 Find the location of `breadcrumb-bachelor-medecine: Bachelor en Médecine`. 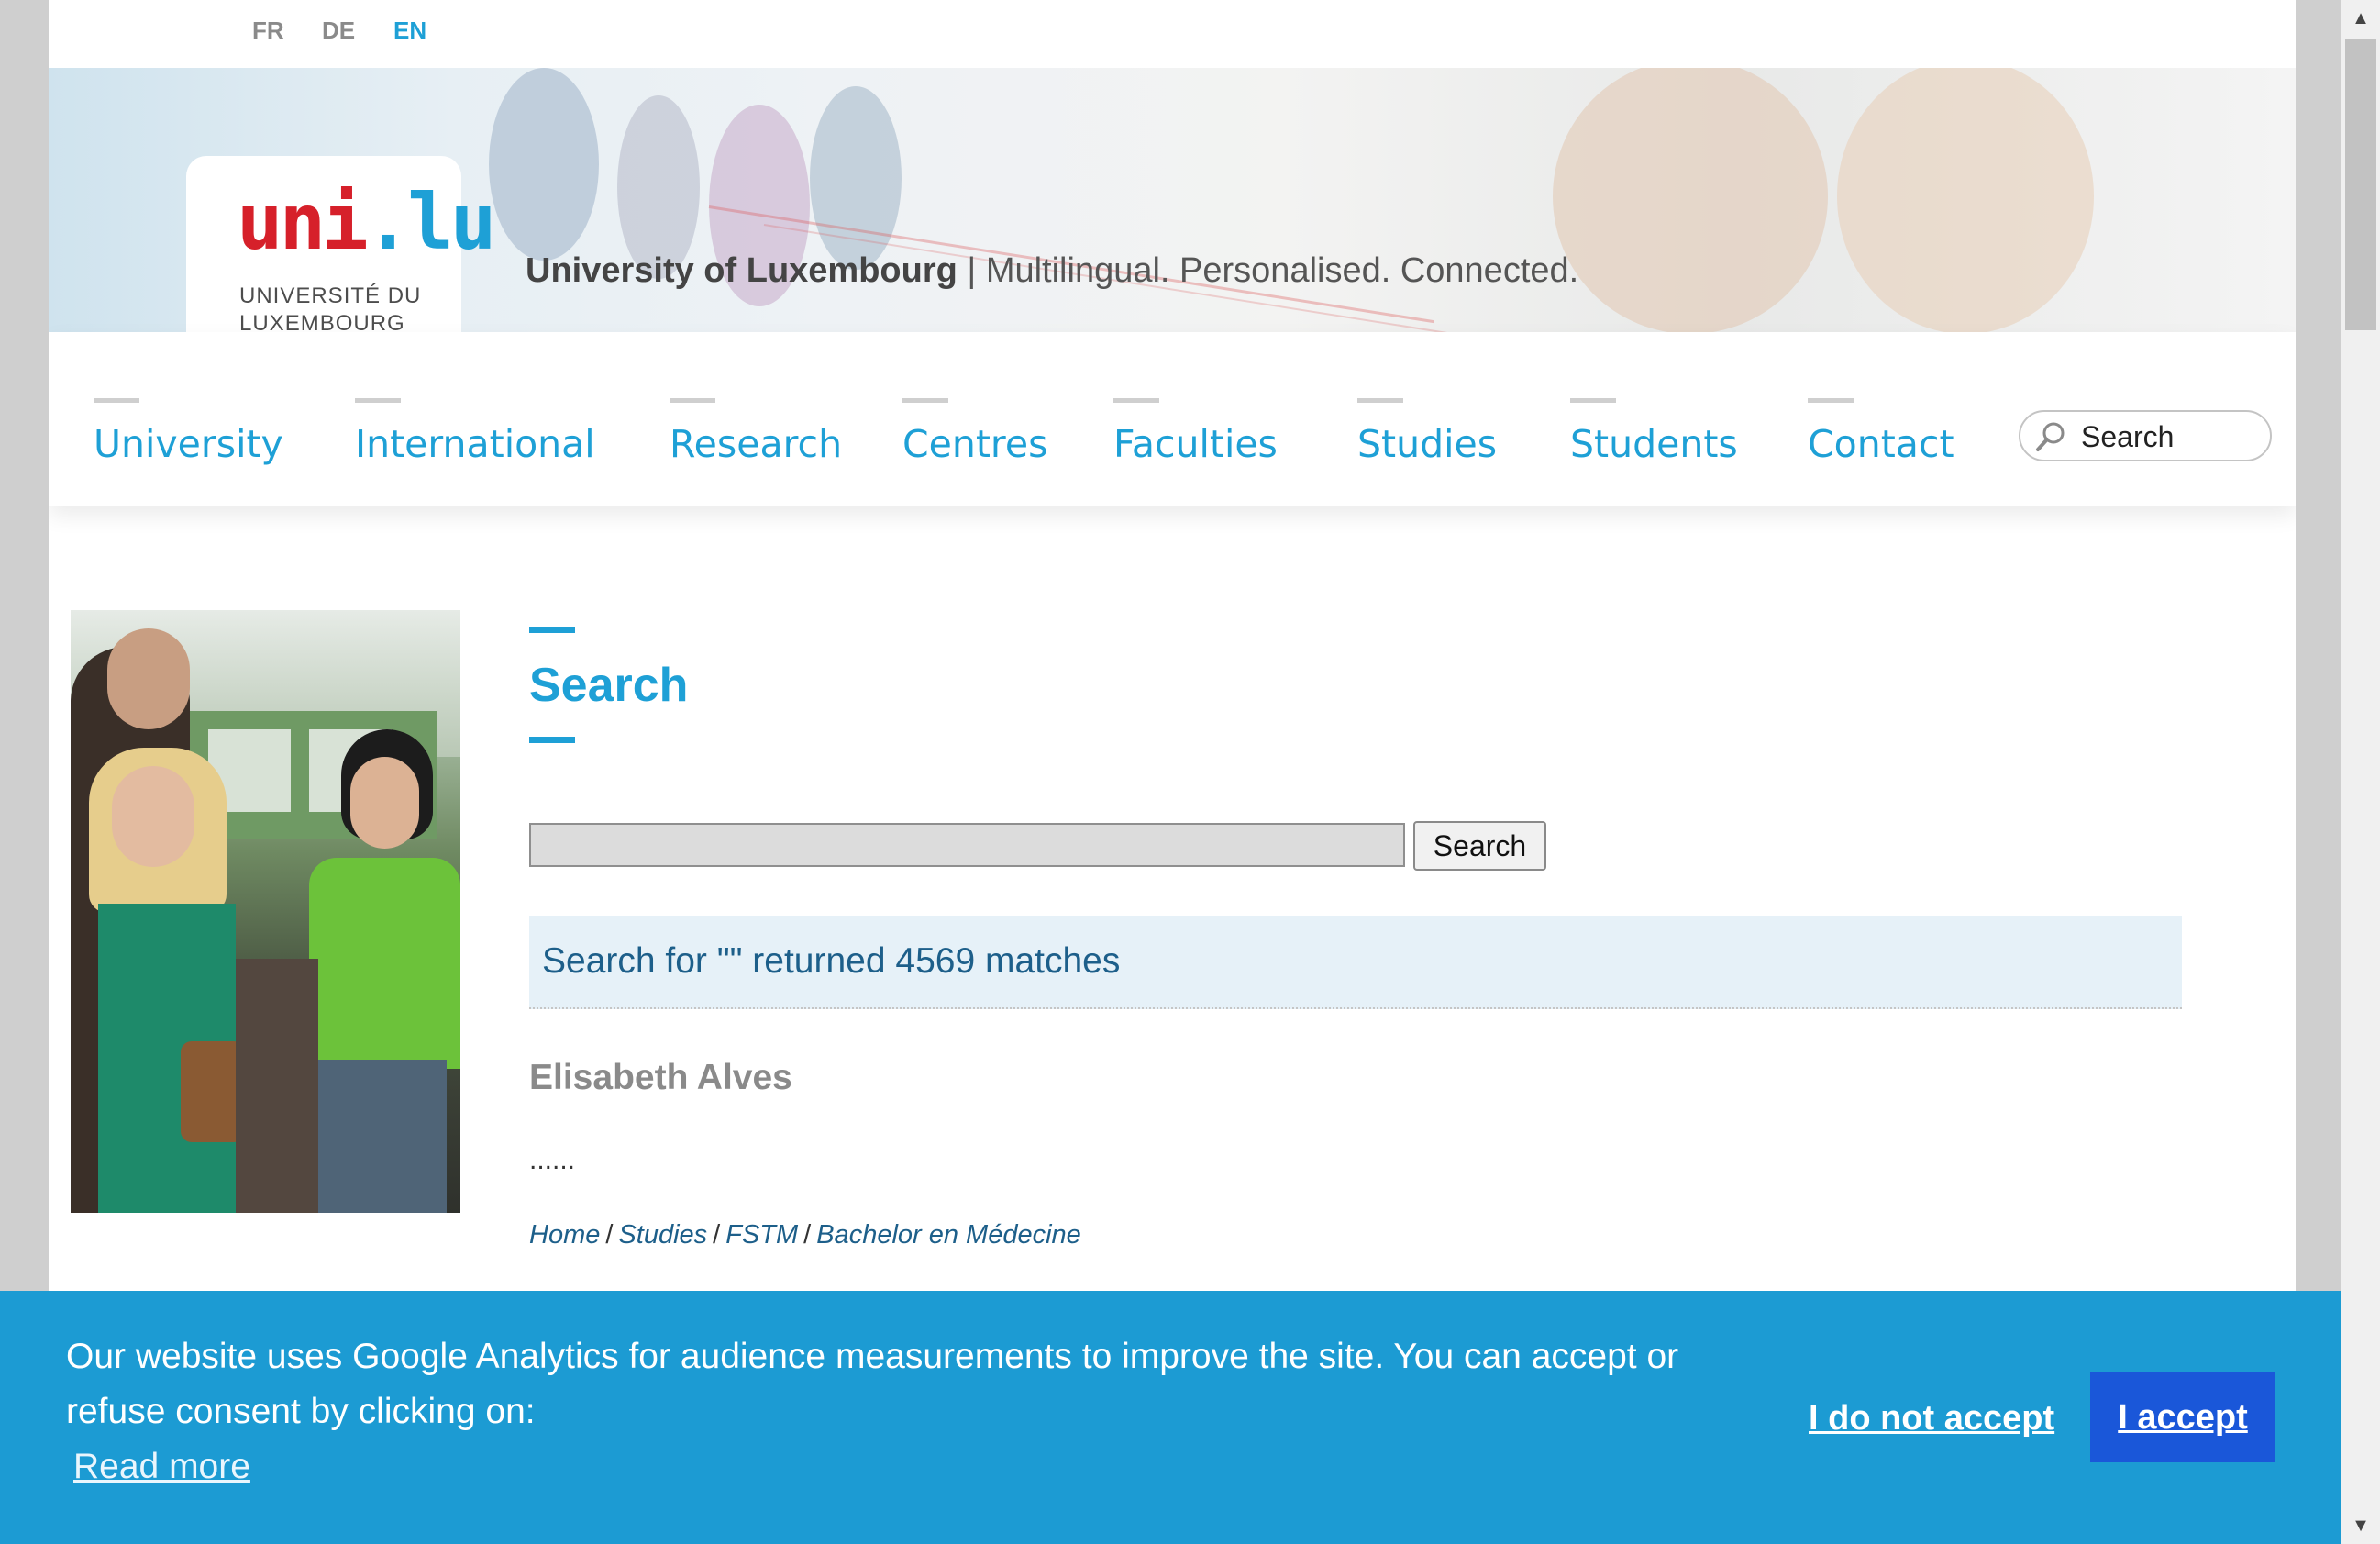

breadcrumb-bachelor-medecine: Bachelor en Médecine is located at coordinates (948, 1235).